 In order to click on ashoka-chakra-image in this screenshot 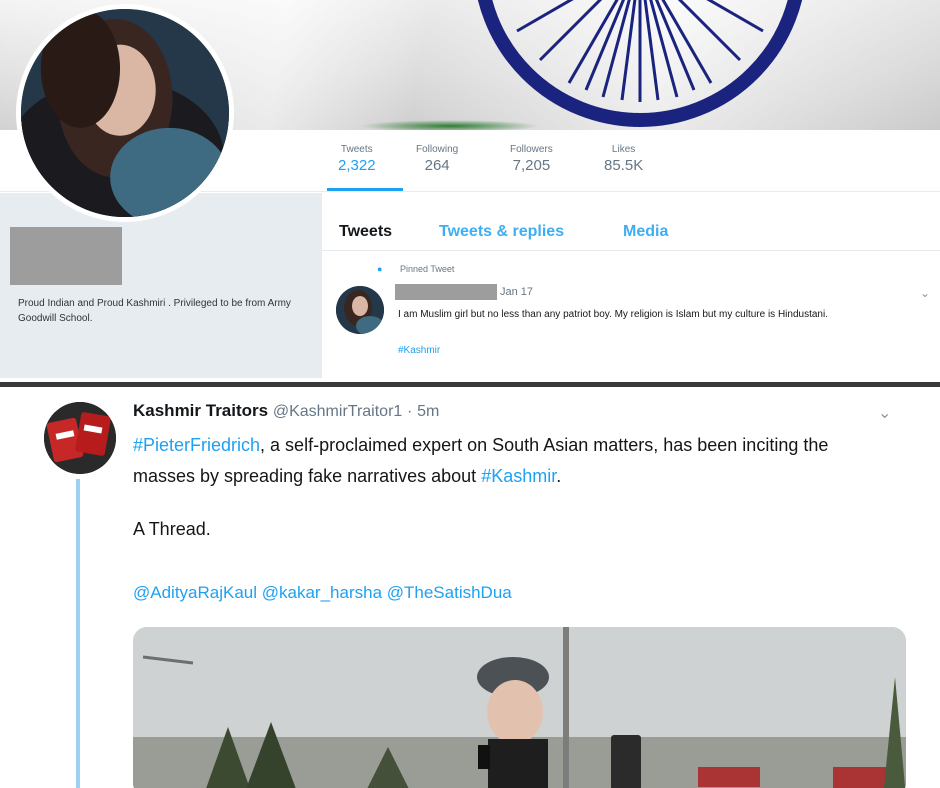, I will do `click(640, 63)`.